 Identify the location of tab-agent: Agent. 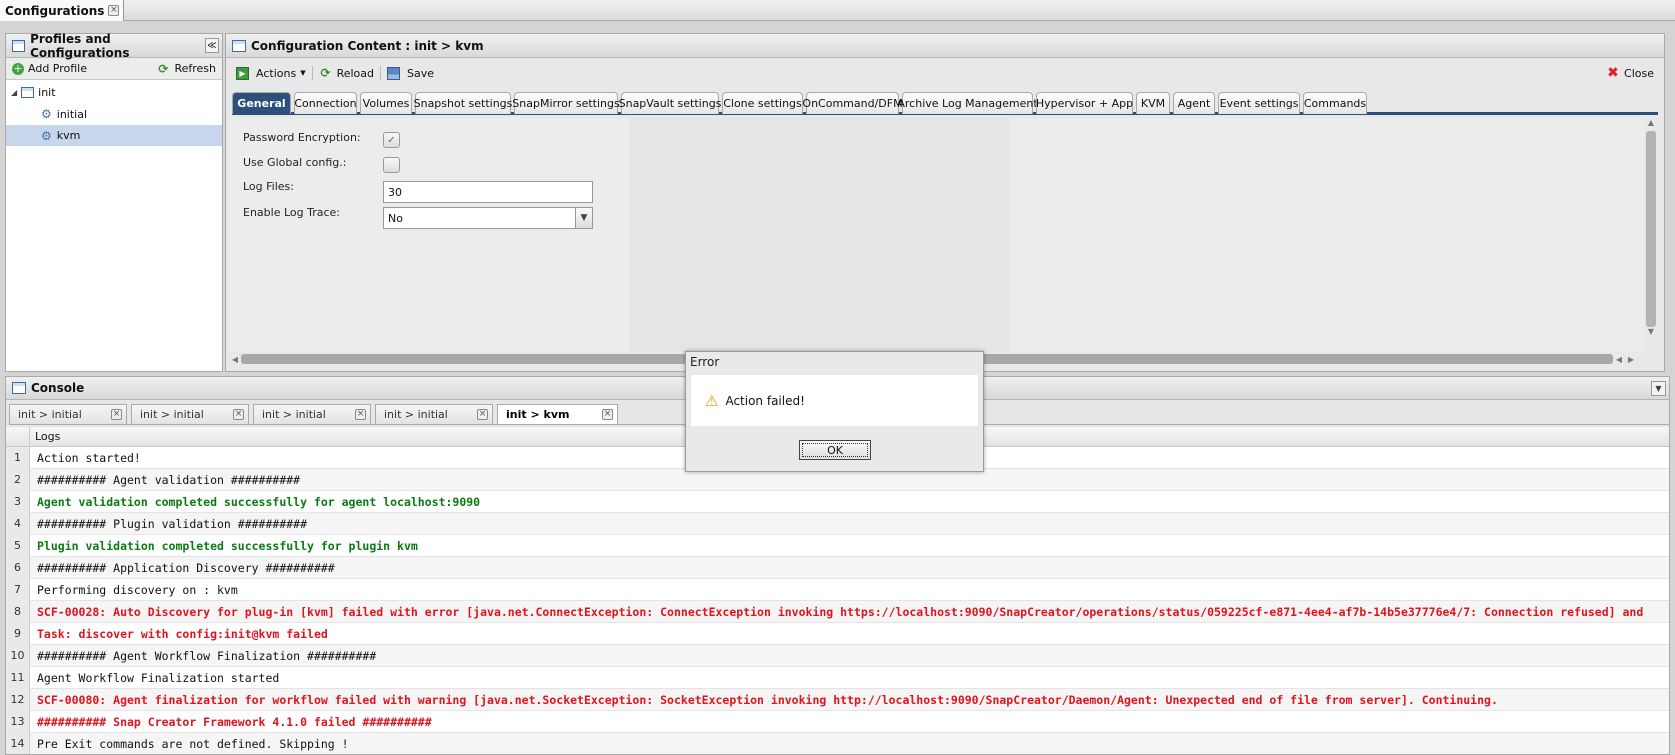
(1194, 103).